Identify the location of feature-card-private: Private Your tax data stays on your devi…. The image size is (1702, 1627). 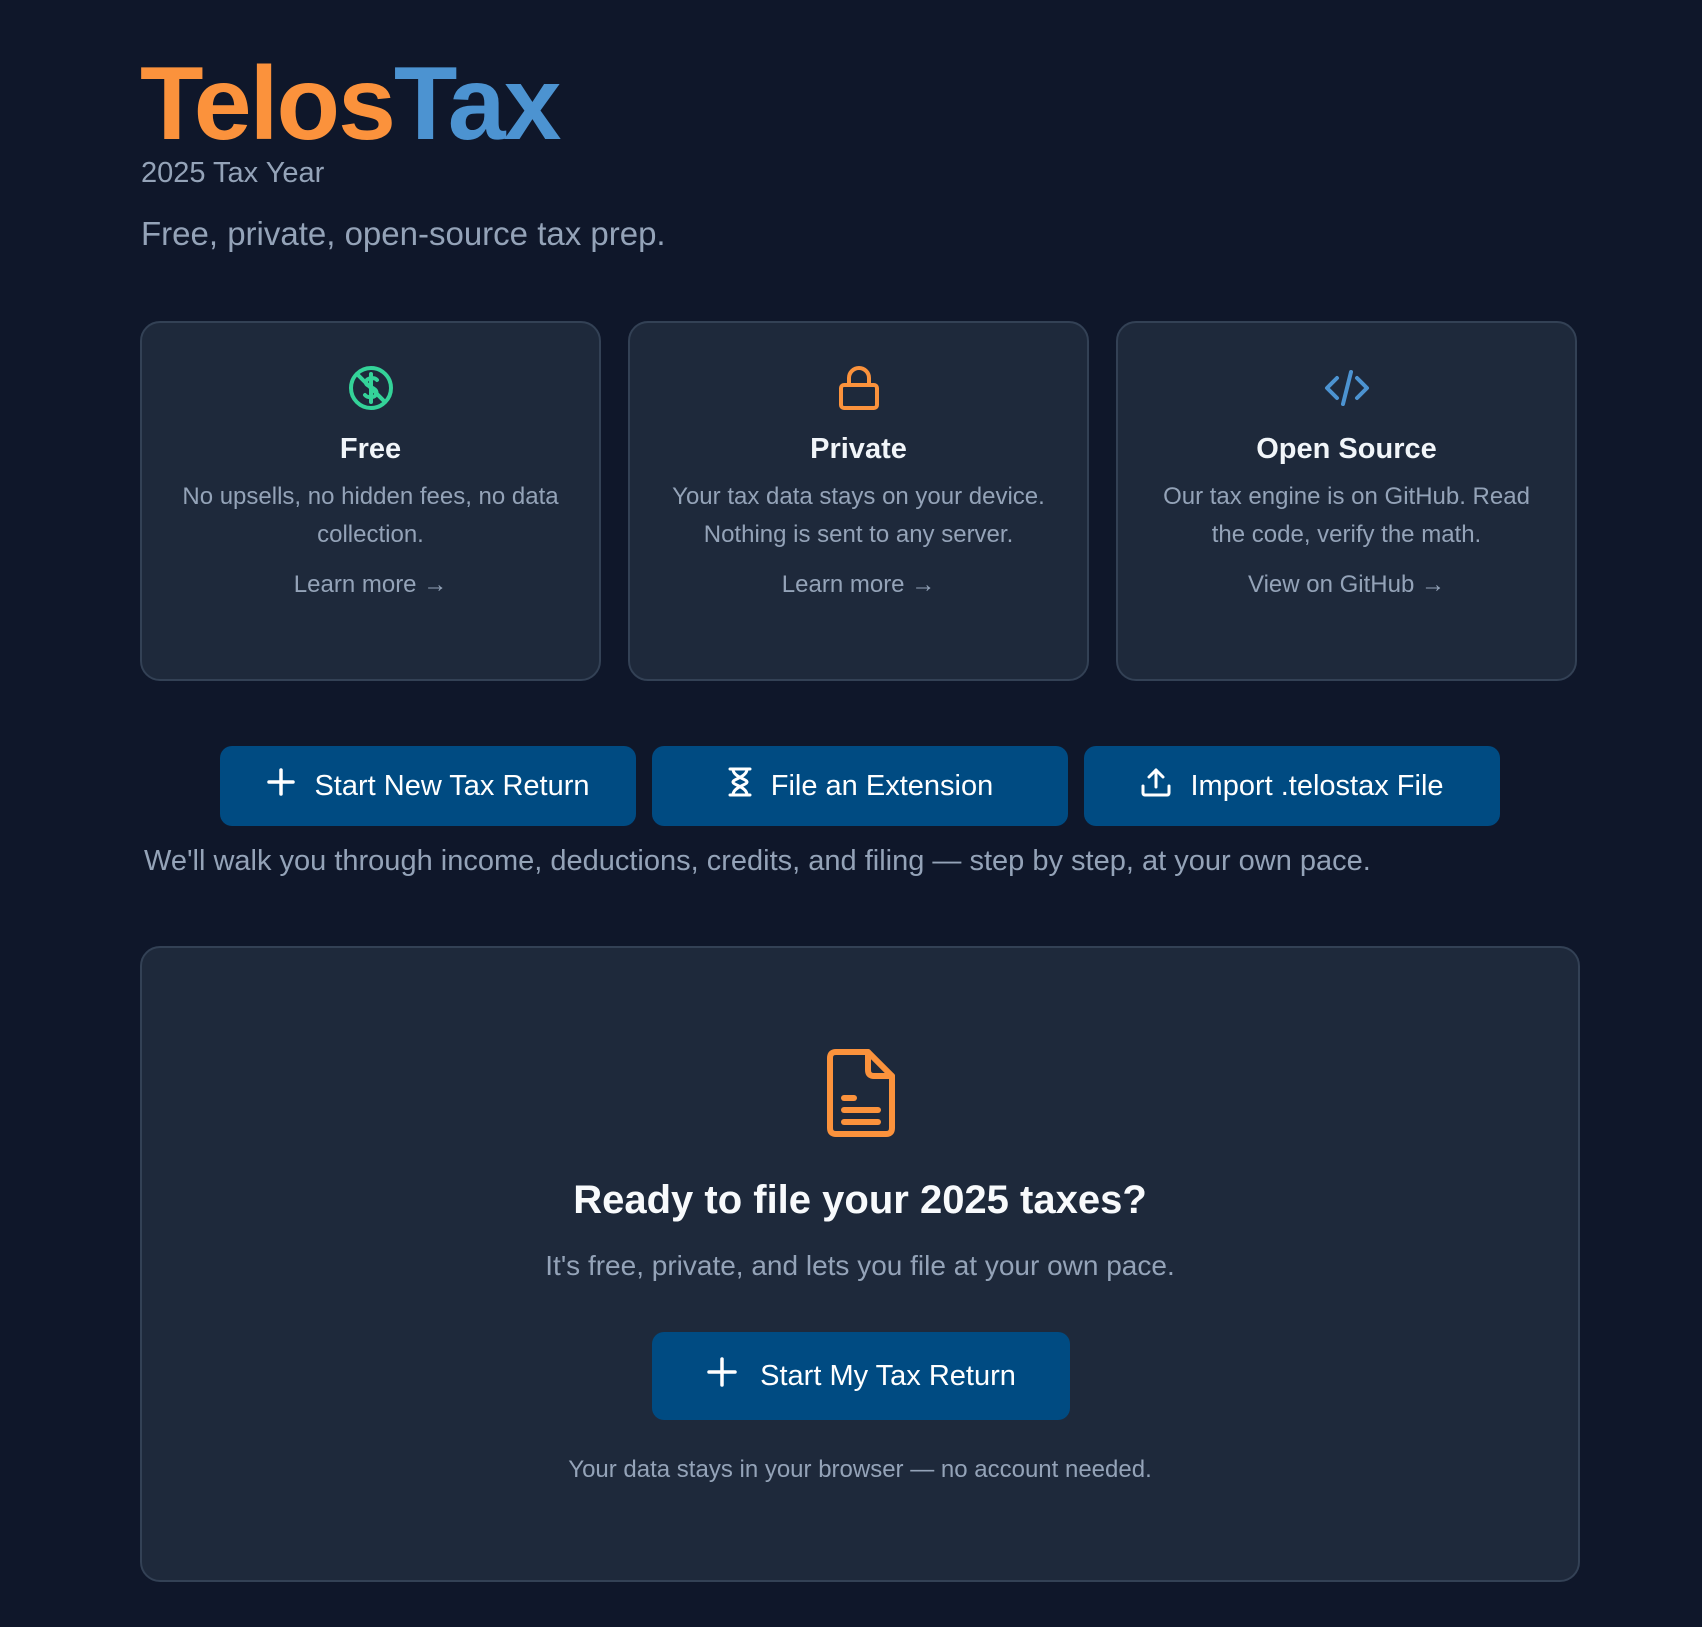
(858, 501).